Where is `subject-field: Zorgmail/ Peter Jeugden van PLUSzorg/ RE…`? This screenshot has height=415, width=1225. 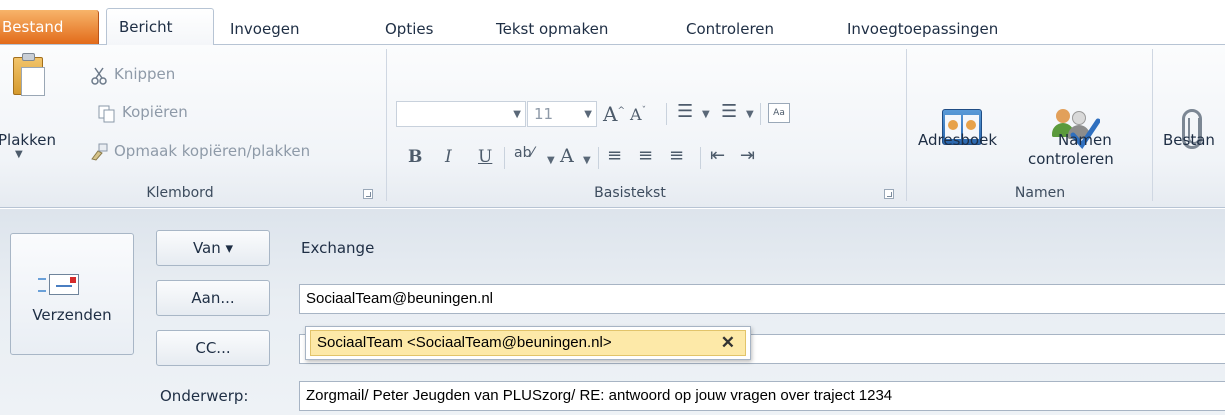 subject-field: Zorgmail/ Peter Jeugden van PLUSzorg/ RE… is located at coordinates (762, 396).